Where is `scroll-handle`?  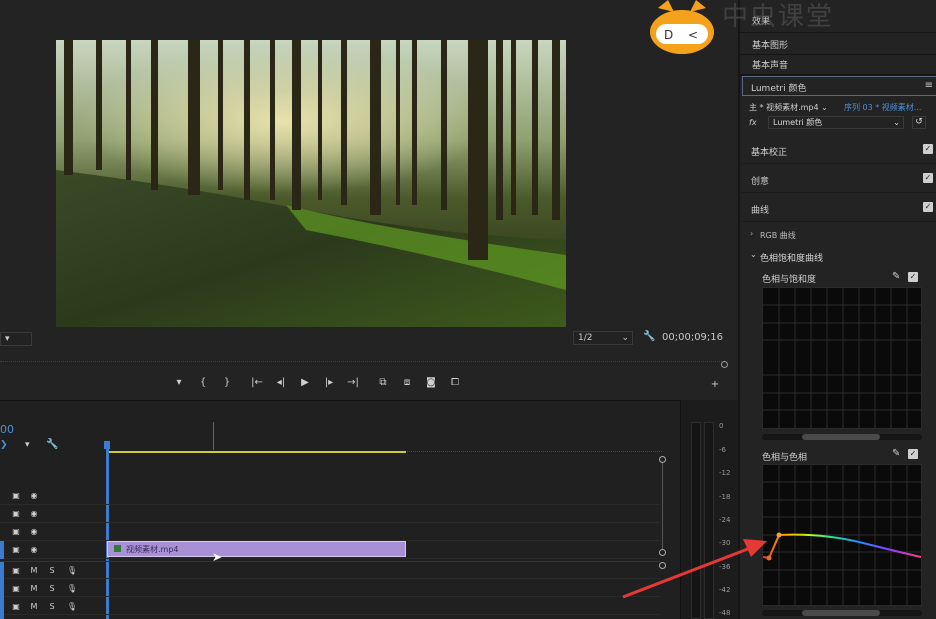
scroll-handle is located at coordinates (662, 459).